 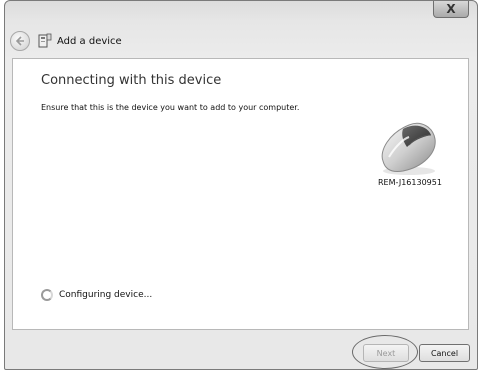 I want to click on close-button: X, so click(x=451, y=9).